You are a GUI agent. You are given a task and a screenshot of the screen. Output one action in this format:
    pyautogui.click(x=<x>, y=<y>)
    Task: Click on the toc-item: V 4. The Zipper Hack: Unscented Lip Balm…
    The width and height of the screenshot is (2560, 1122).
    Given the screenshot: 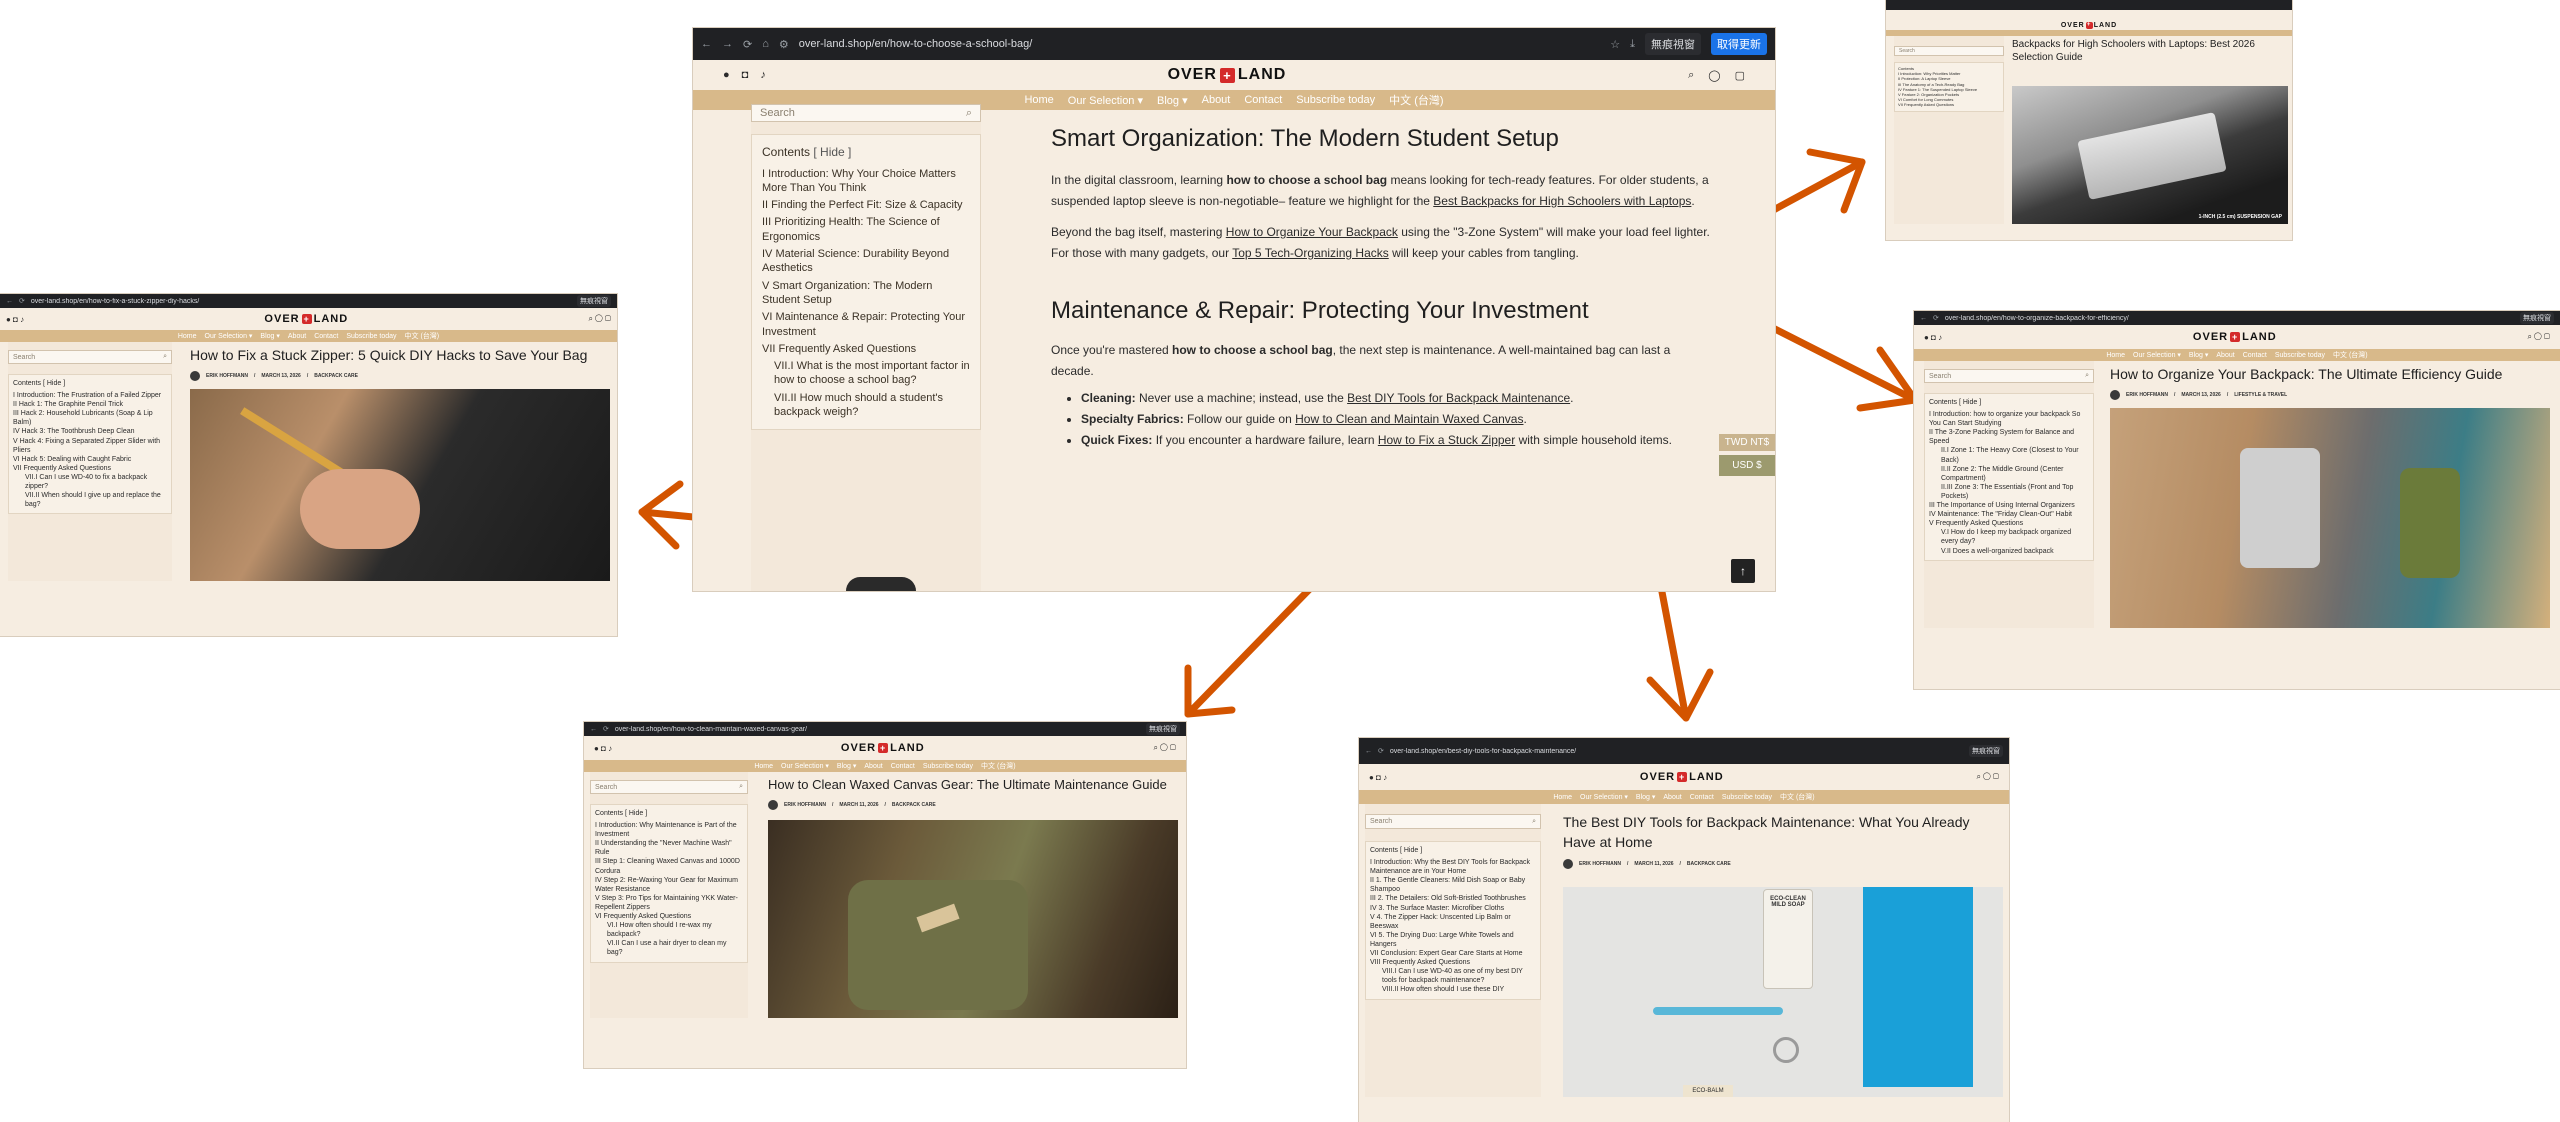 What is the action you would take?
    pyautogui.click(x=1453, y=922)
    